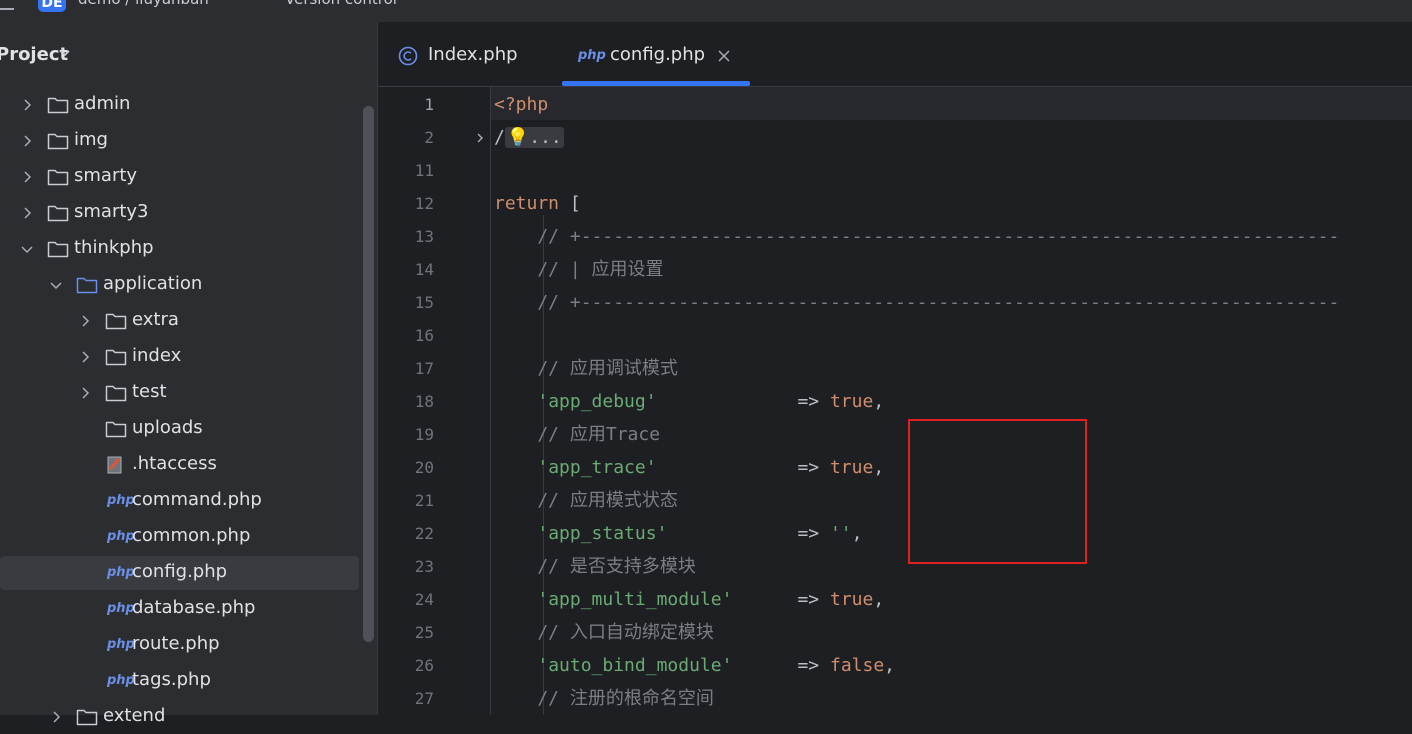 The width and height of the screenshot is (1412, 734). I want to click on code-line: 'app_status' => '',, so click(678, 533).